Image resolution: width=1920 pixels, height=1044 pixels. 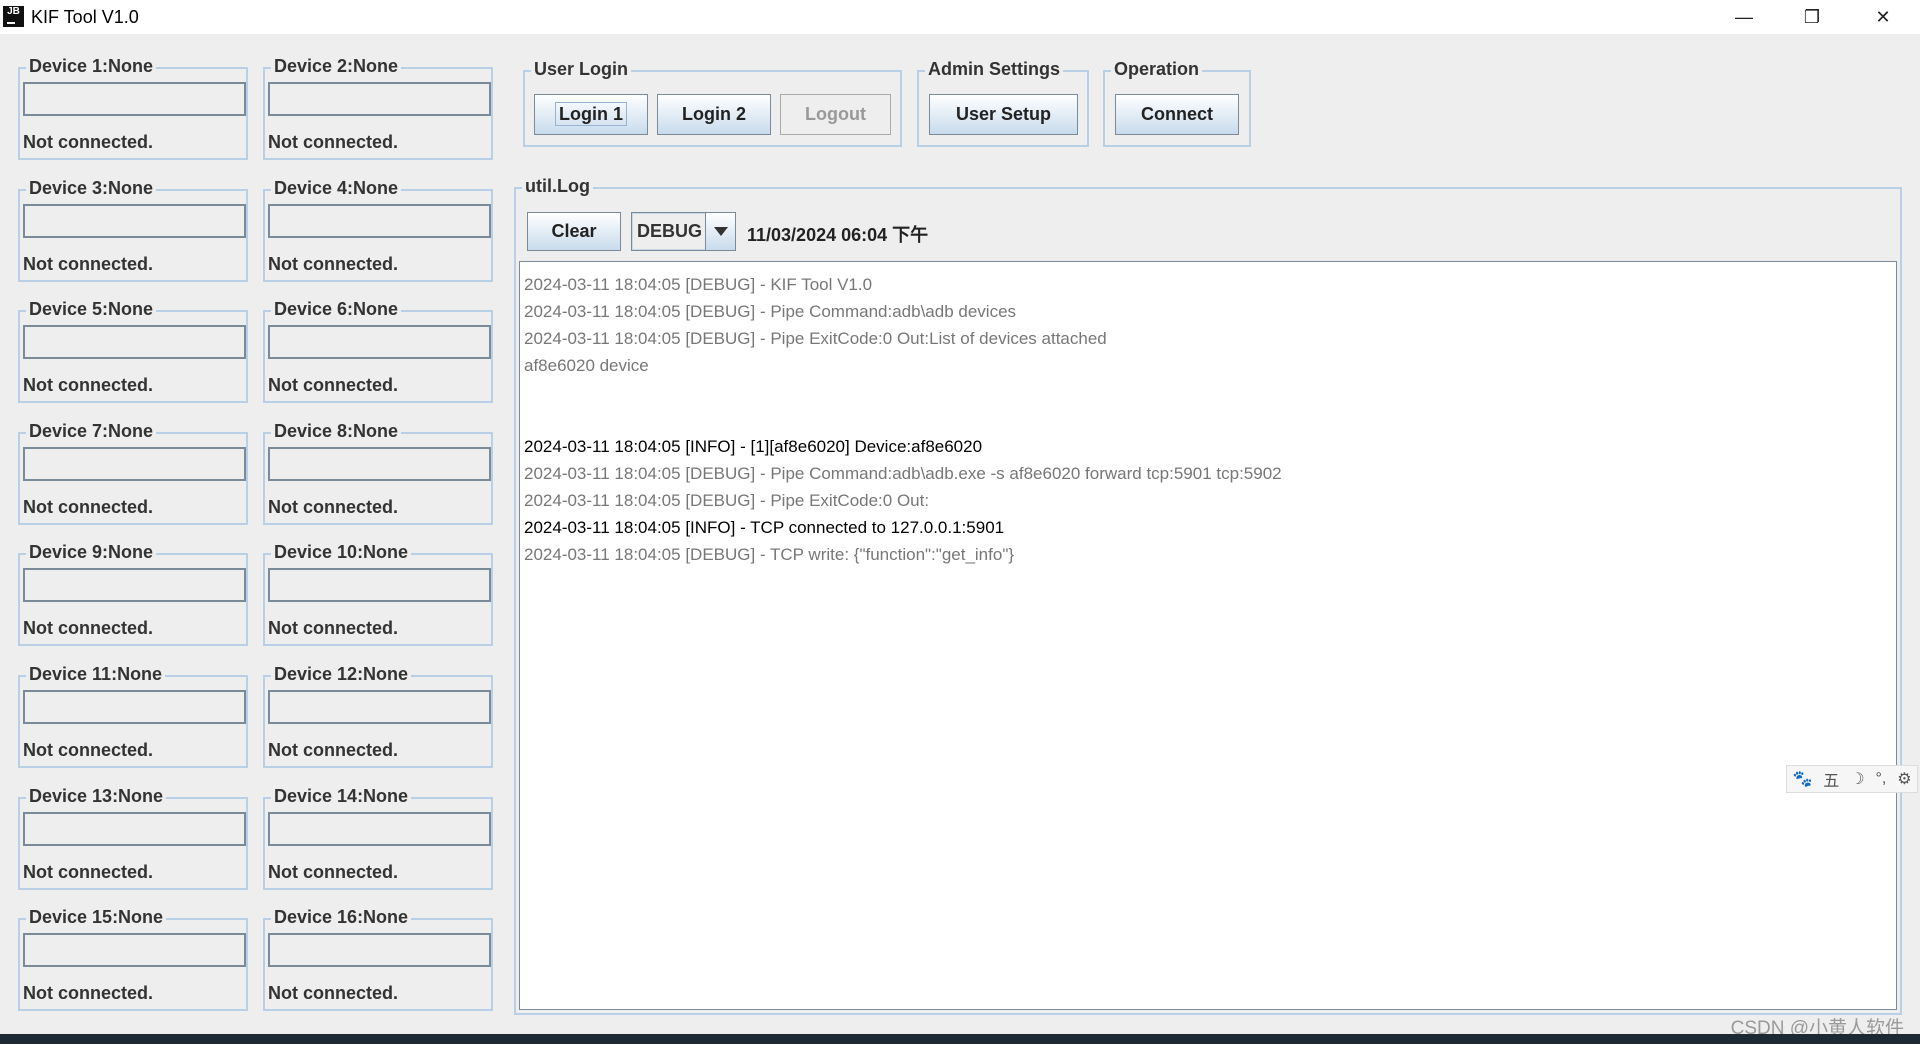 I want to click on window-title: KIF Tool V1.0, so click(x=85, y=17).